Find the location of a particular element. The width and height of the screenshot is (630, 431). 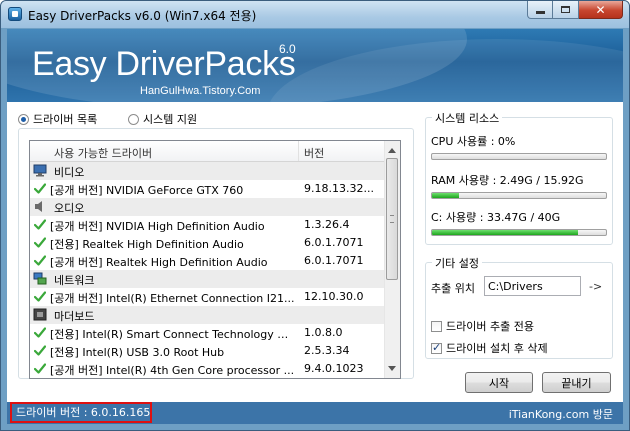

radio-driver-list-label: 드라이버 목록 is located at coordinates (65, 119).